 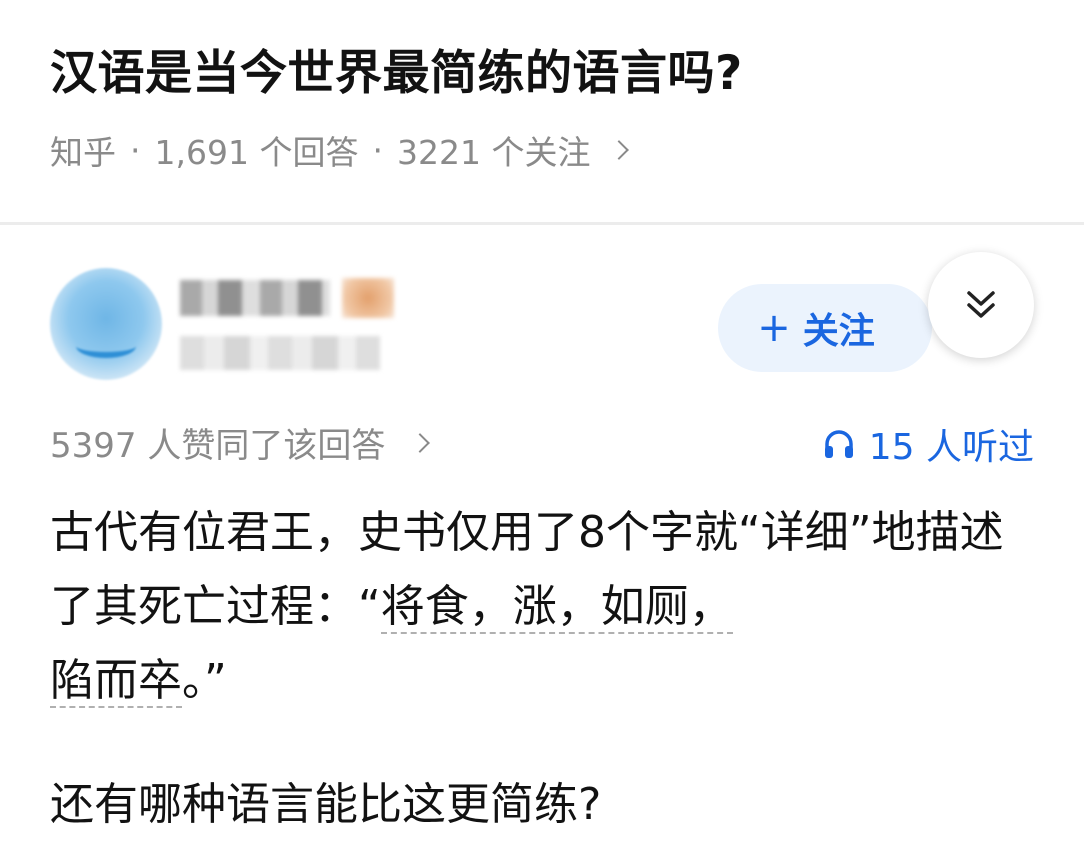 I want to click on expand-button, so click(x=981, y=305).